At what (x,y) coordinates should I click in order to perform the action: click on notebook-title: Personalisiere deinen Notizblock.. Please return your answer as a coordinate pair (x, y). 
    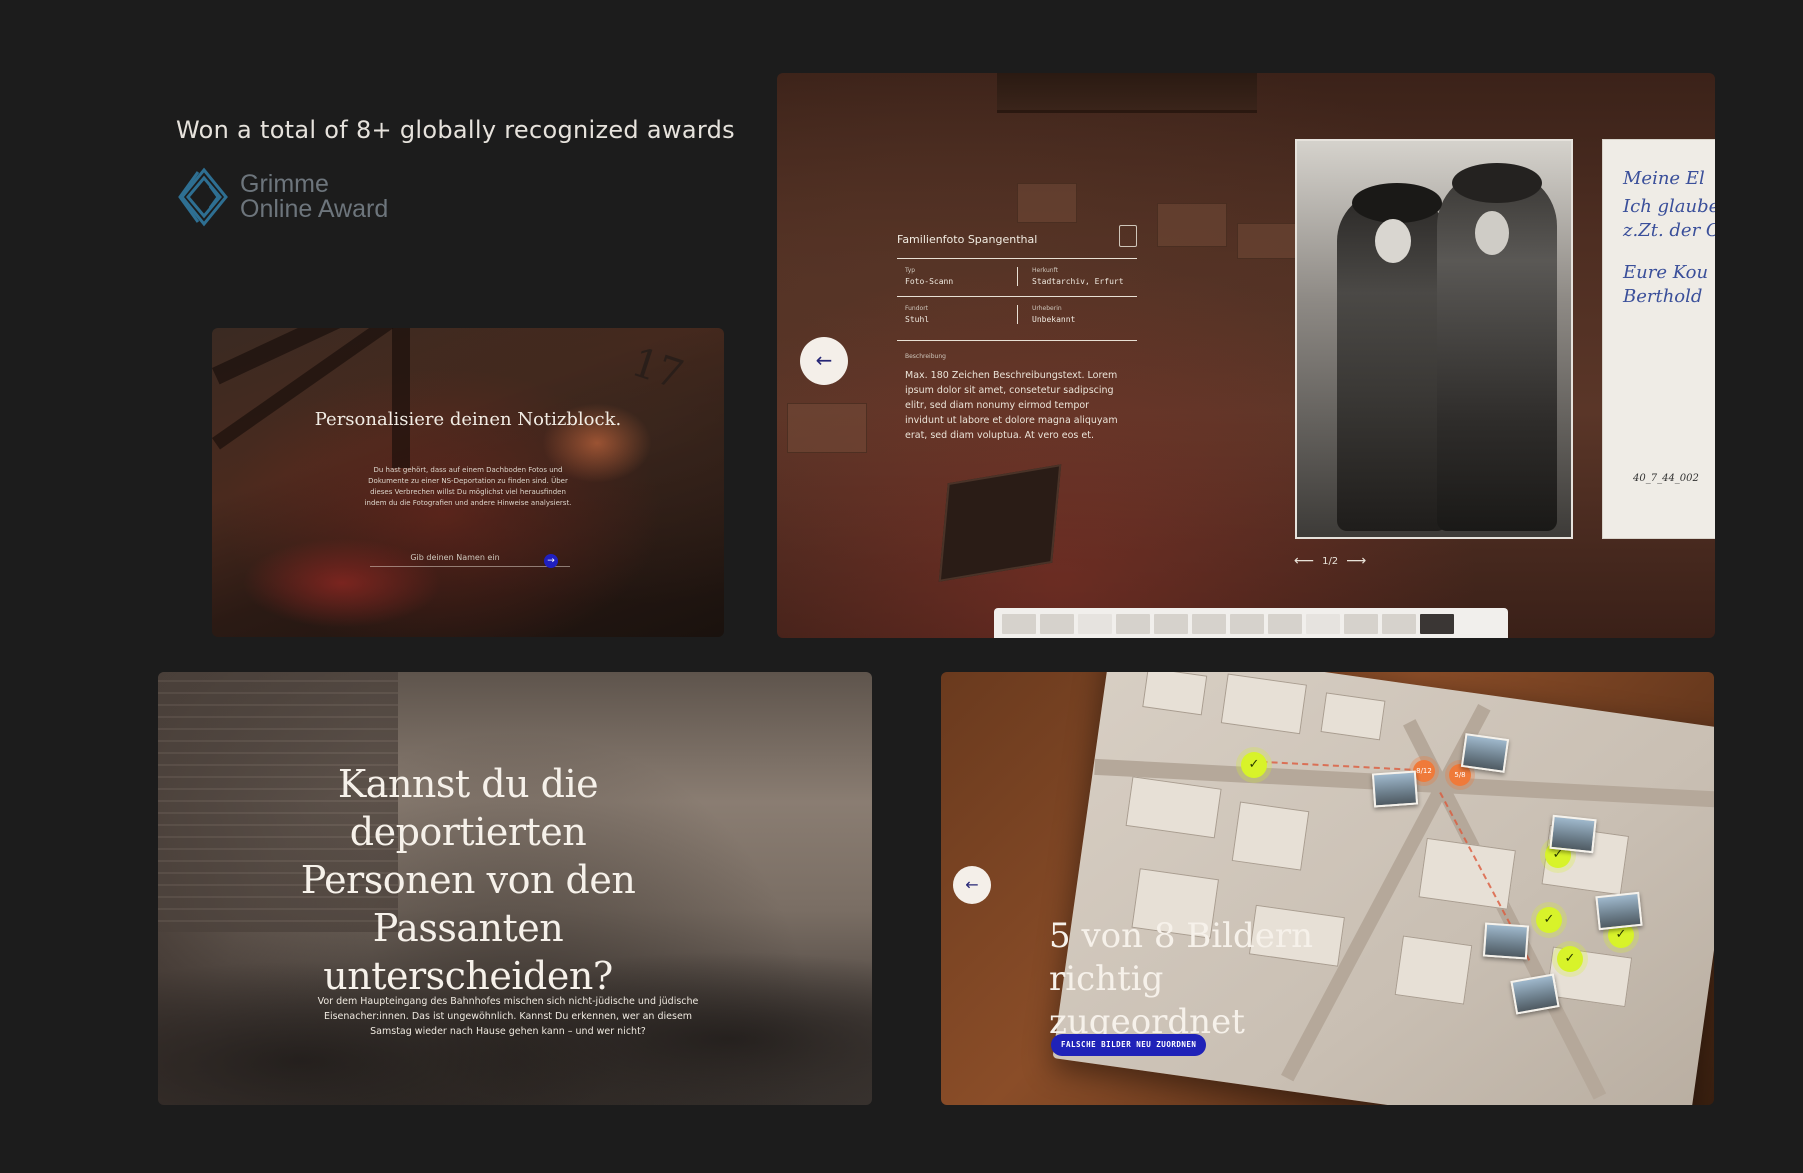
    Looking at the image, I should click on (468, 419).